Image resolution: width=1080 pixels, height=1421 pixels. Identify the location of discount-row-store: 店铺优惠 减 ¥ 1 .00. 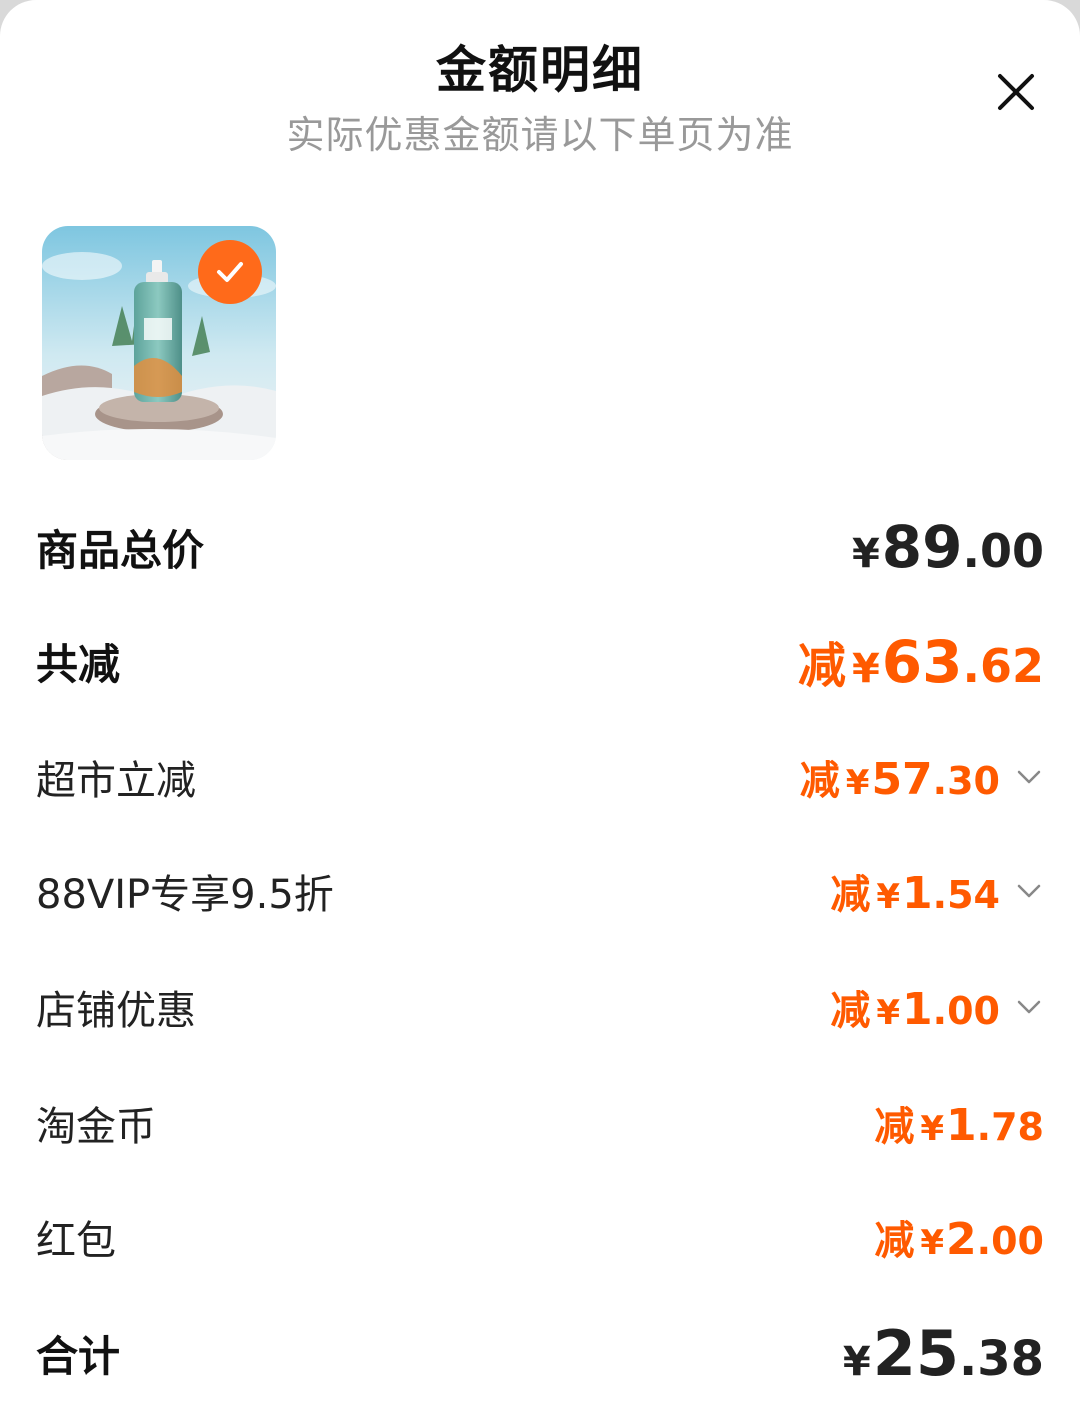
(540, 1007).